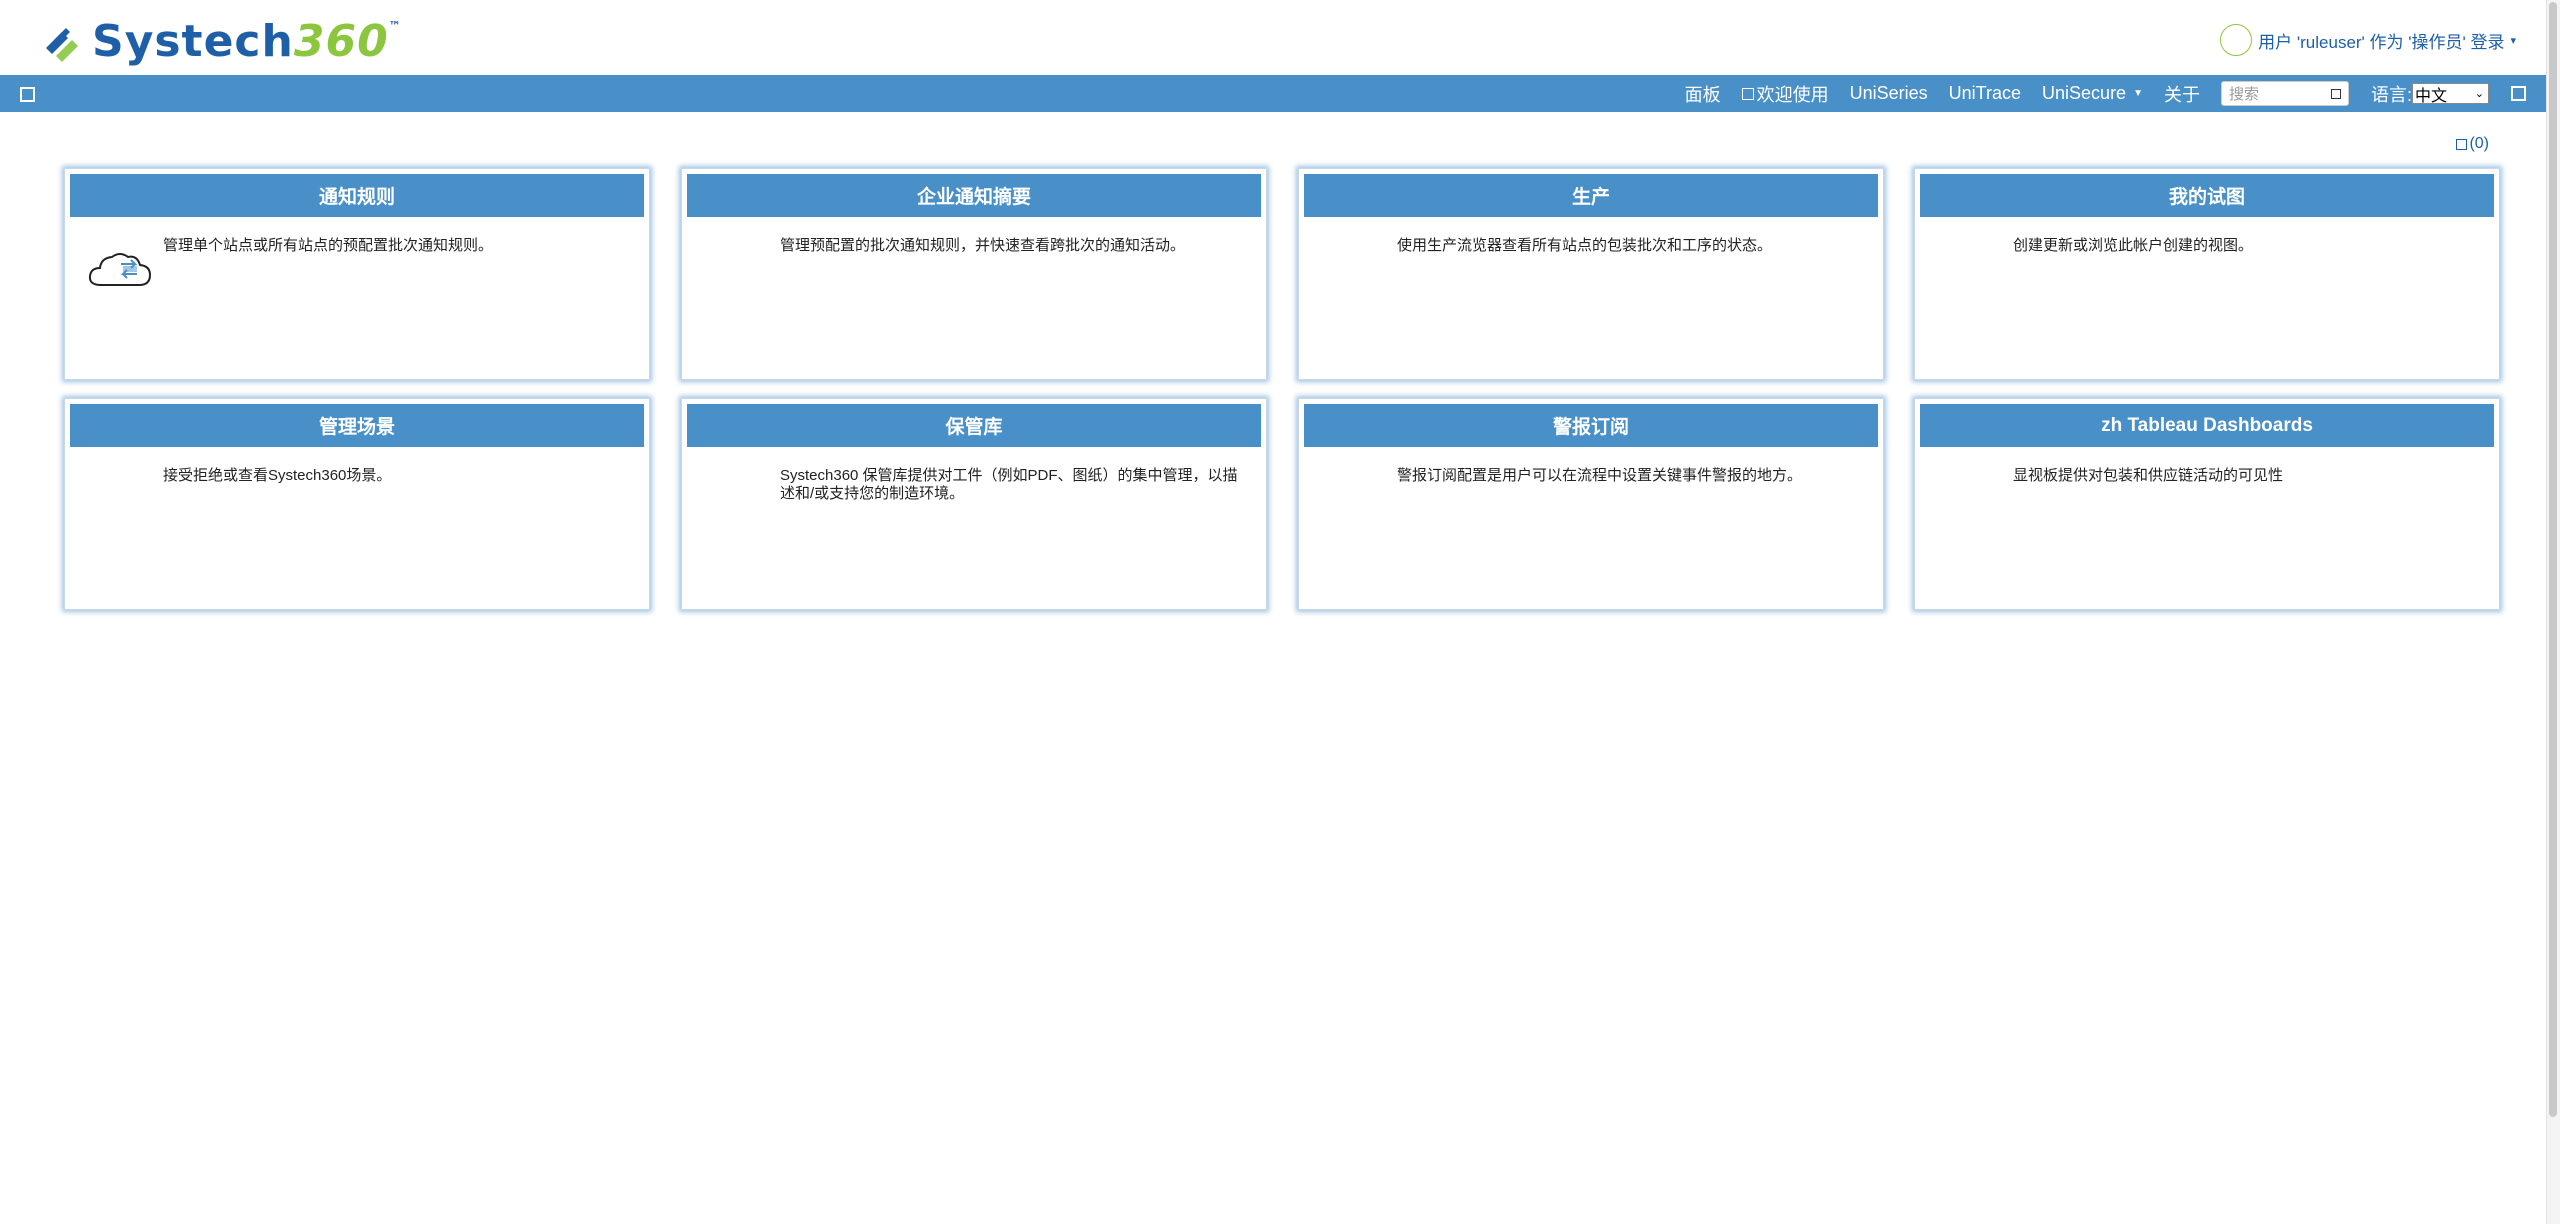 The height and width of the screenshot is (1224, 2560). I want to click on nav-item-label: 面板, so click(1702, 94).